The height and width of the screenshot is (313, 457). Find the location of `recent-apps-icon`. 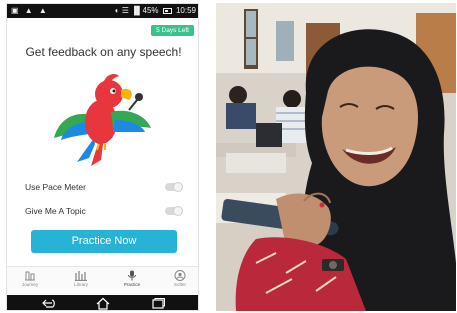

recent-apps-icon is located at coordinates (158, 303).